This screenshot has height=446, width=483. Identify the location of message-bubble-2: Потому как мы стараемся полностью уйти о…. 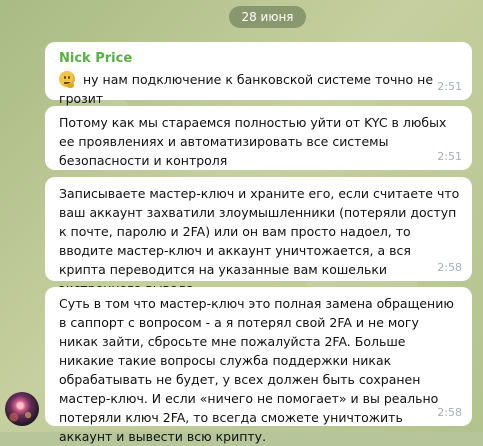
(258, 138).